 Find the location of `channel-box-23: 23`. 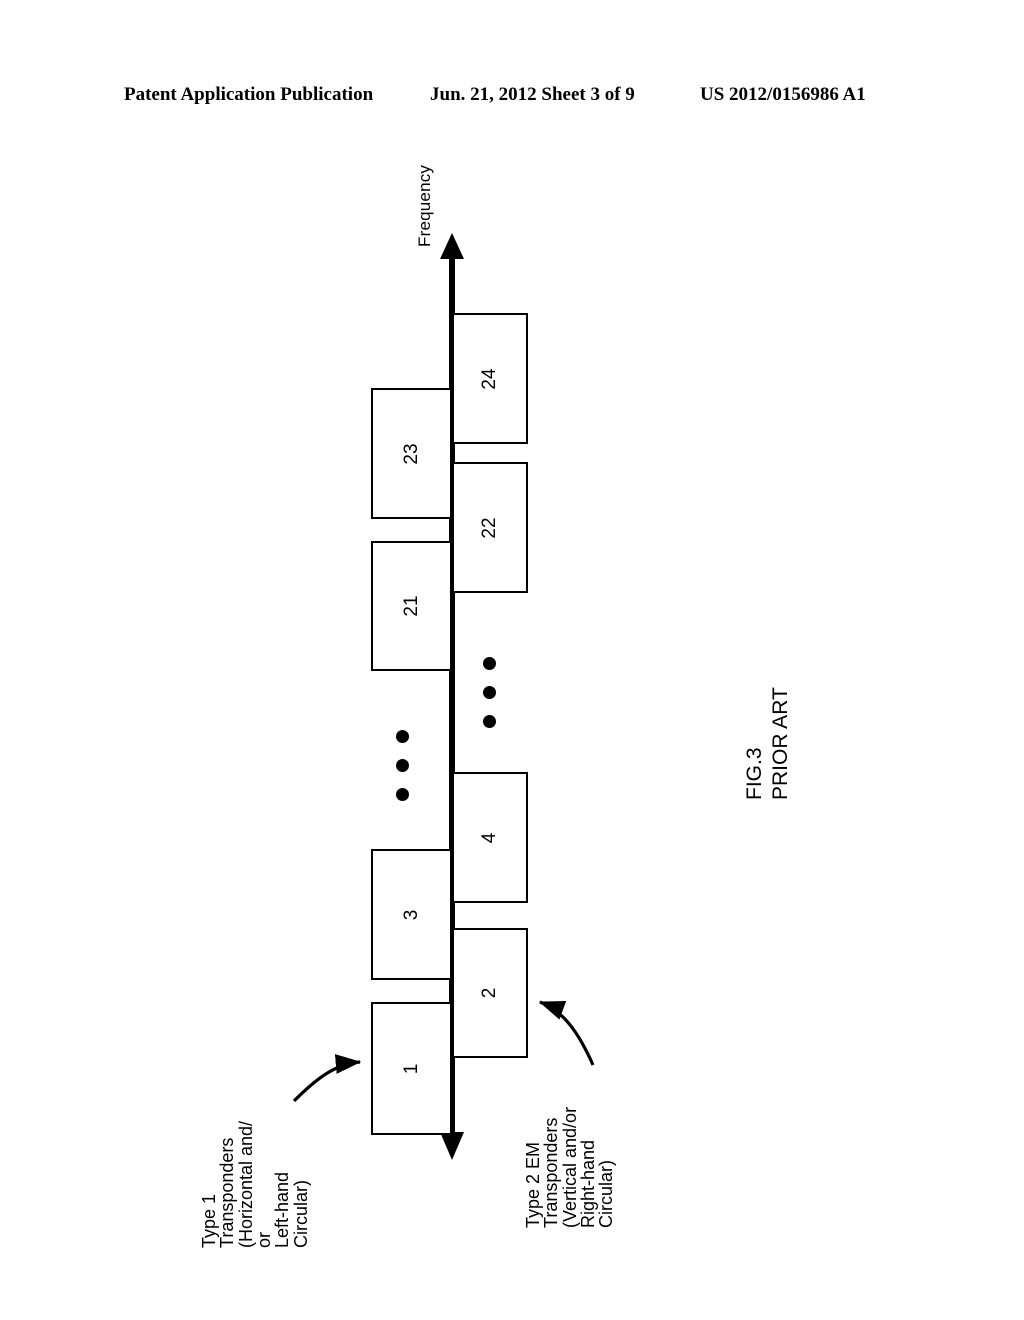

channel-box-23: 23 is located at coordinates (411, 453).